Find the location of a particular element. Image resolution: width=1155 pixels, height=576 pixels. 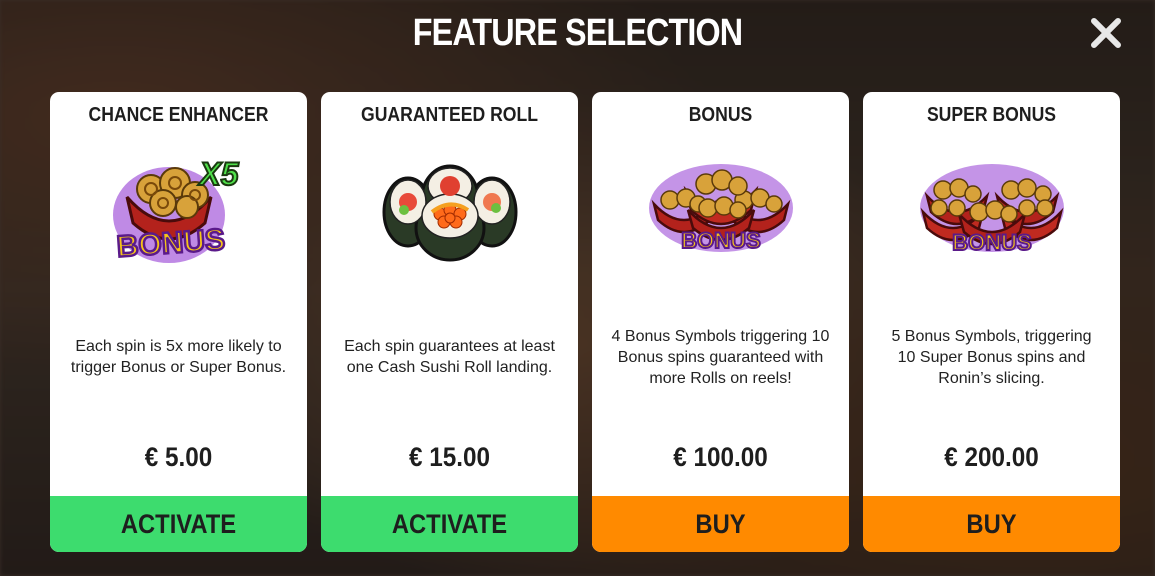

card-price: € 15.00 is located at coordinates (449, 456).